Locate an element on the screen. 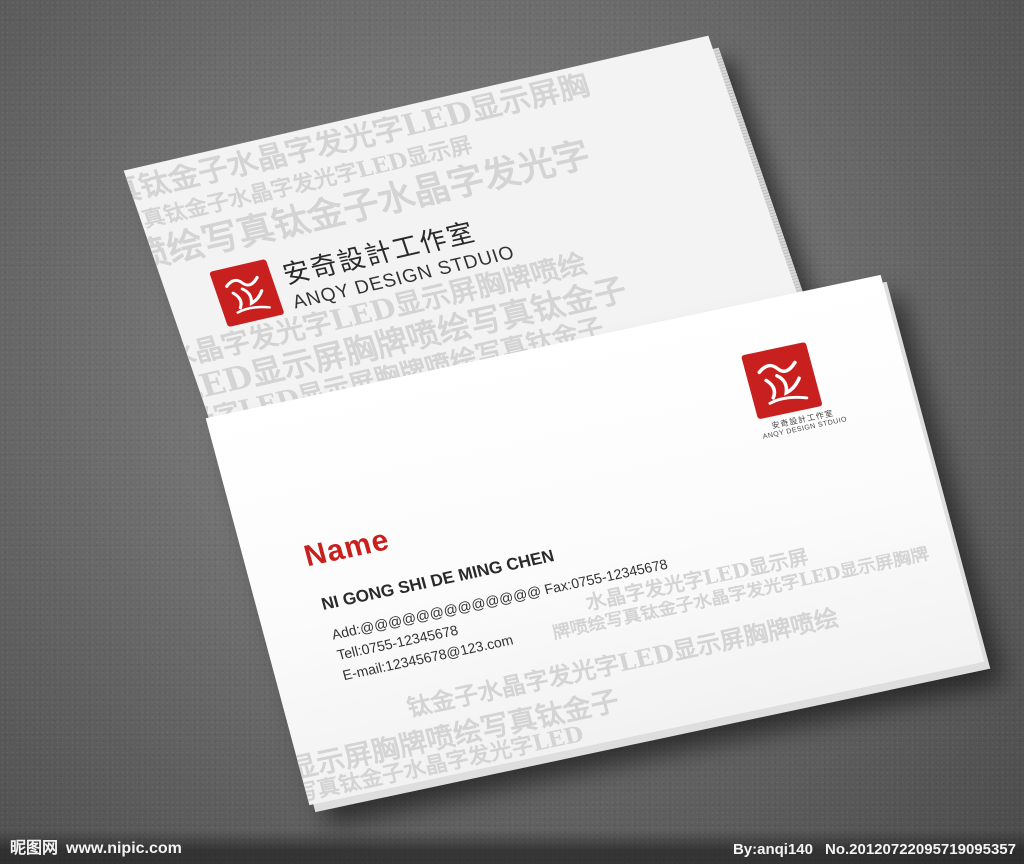  front-seal-block: 安奇設計工作室 ANQY DESIGN STDUIO is located at coordinates (794, 389).